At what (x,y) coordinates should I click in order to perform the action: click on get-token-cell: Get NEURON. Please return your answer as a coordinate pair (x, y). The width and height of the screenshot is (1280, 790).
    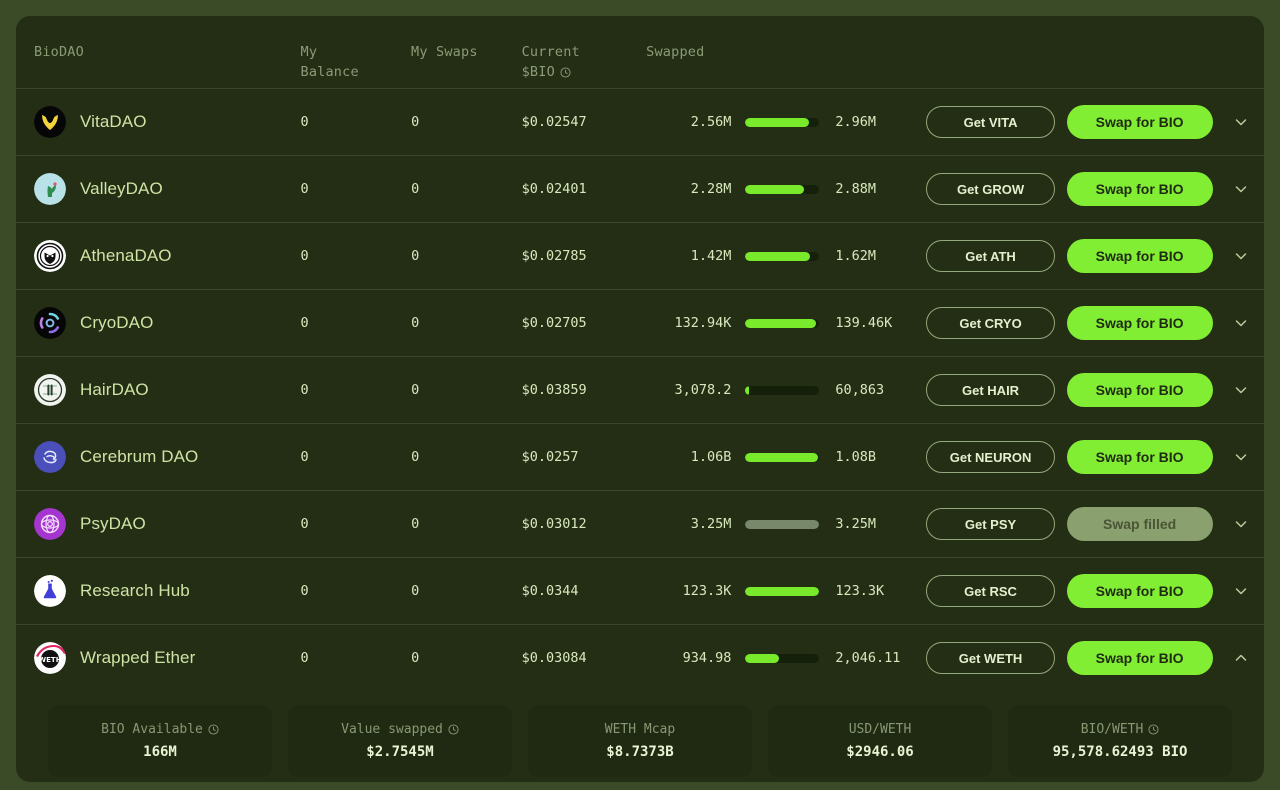
    Looking at the image, I should click on (990, 457).